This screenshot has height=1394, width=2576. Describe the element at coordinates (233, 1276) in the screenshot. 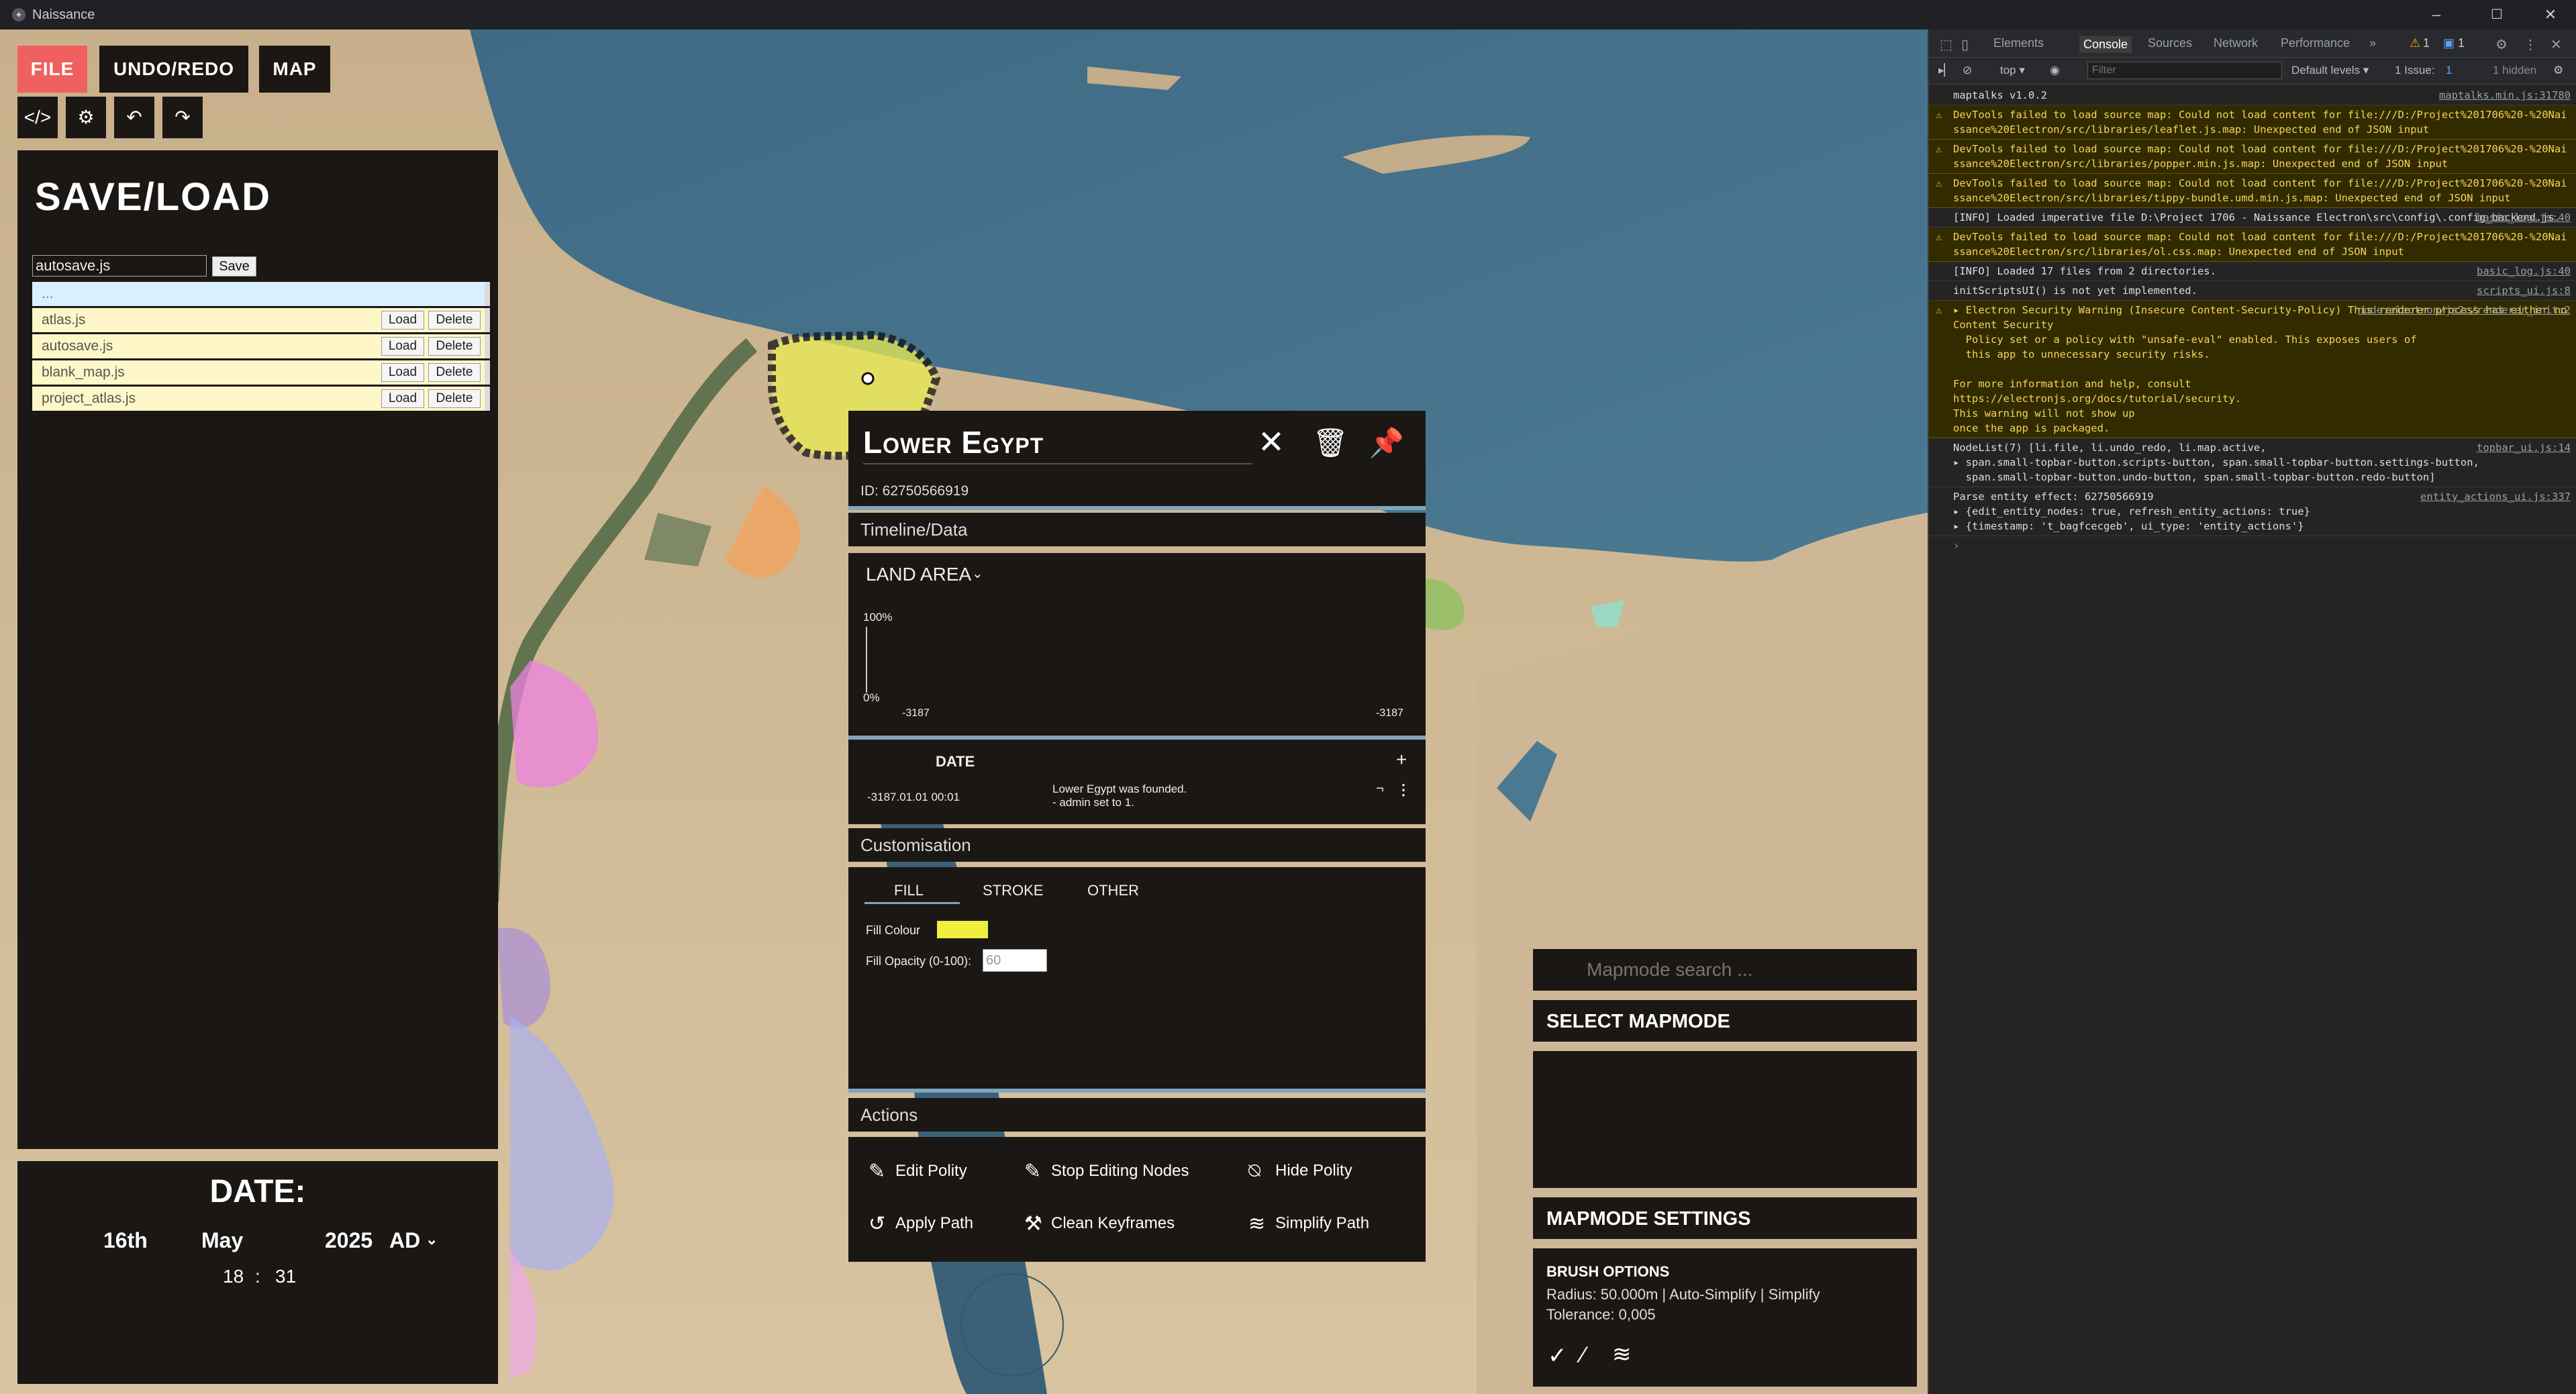

I see `hour-field: 18` at that location.